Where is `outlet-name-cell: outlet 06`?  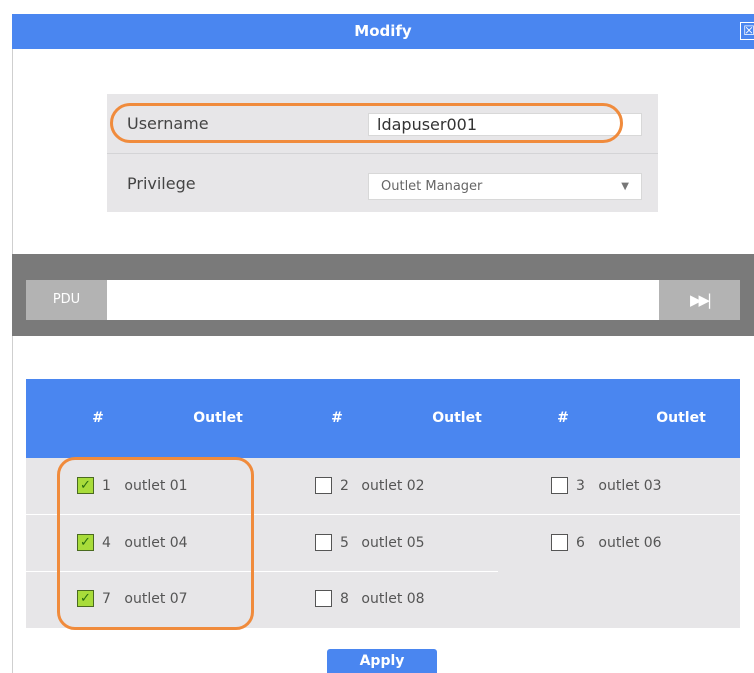
outlet-name-cell: outlet 06 is located at coordinates (630, 543).